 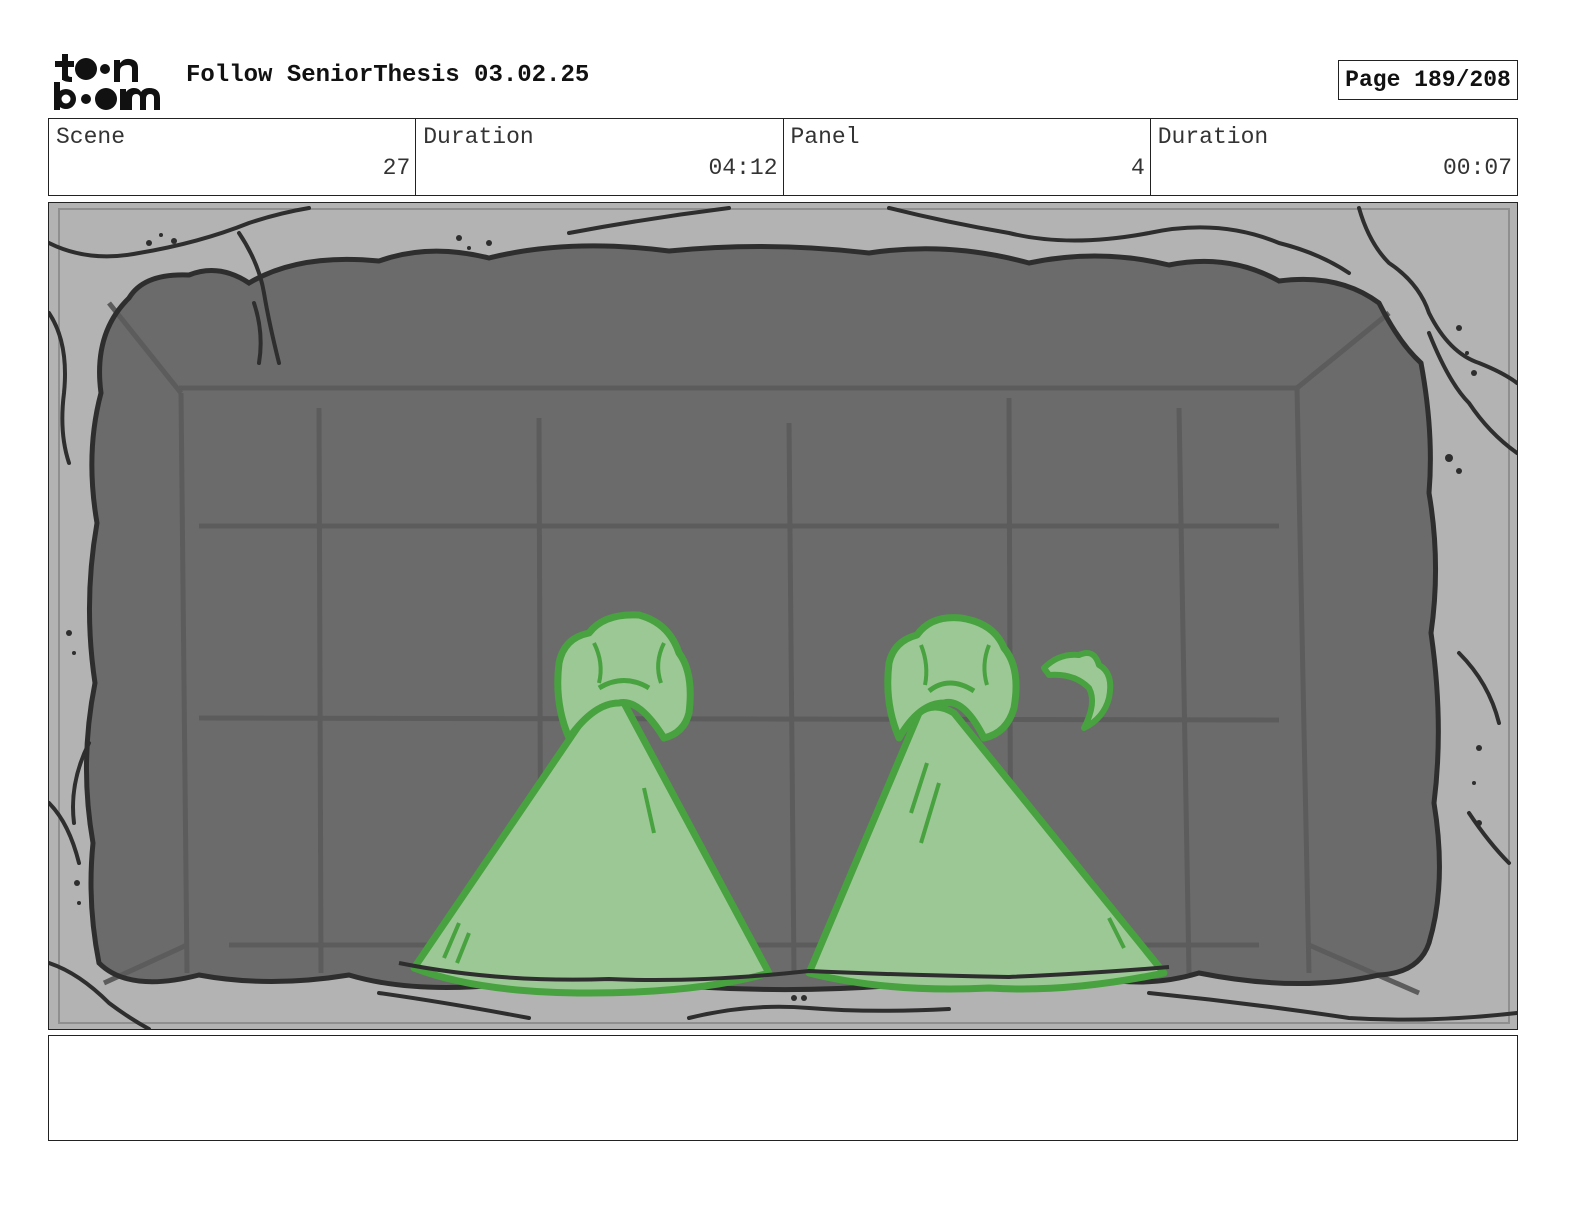 What do you see at coordinates (783, 1088) in the screenshot?
I see `panel-notes` at bounding box center [783, 1088].